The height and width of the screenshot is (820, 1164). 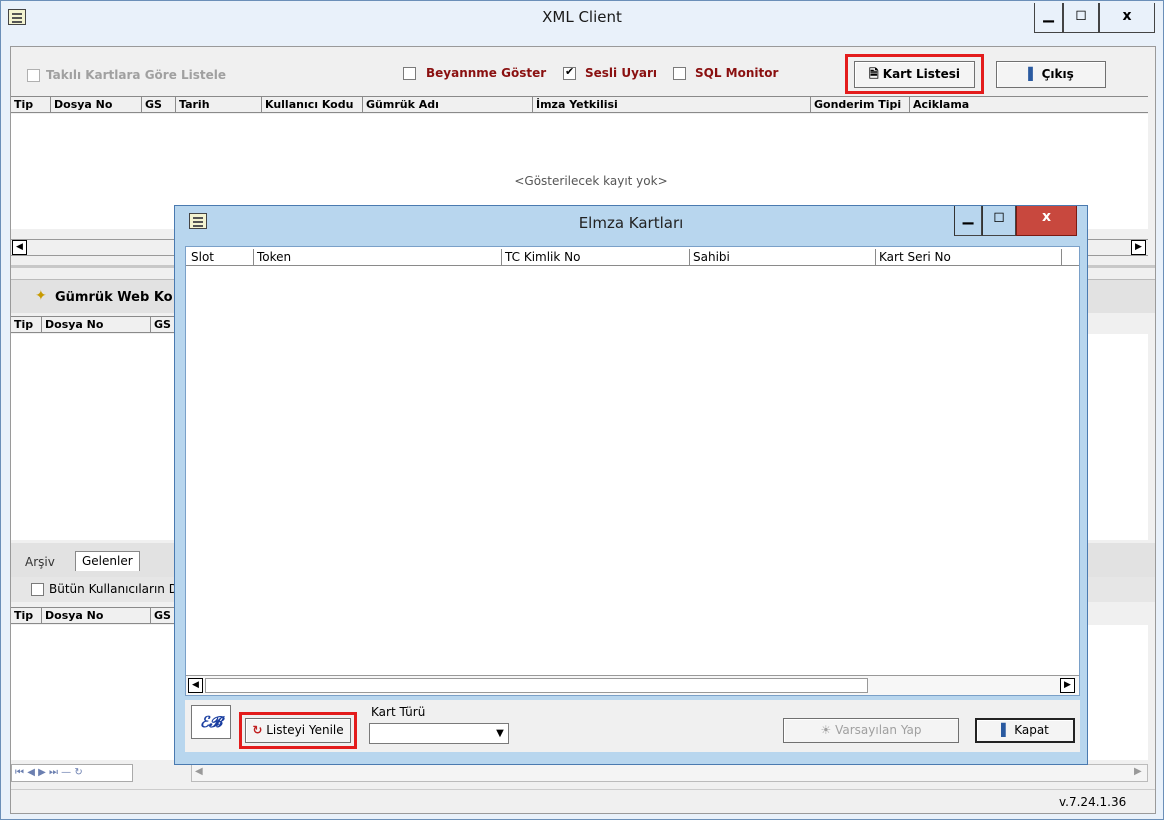 I want to click on window-title: XML Client, so click(x=582, y=17).